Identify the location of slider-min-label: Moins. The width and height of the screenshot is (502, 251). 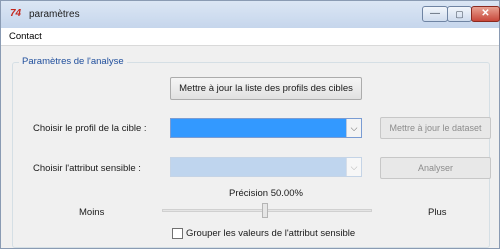
(92, 212).